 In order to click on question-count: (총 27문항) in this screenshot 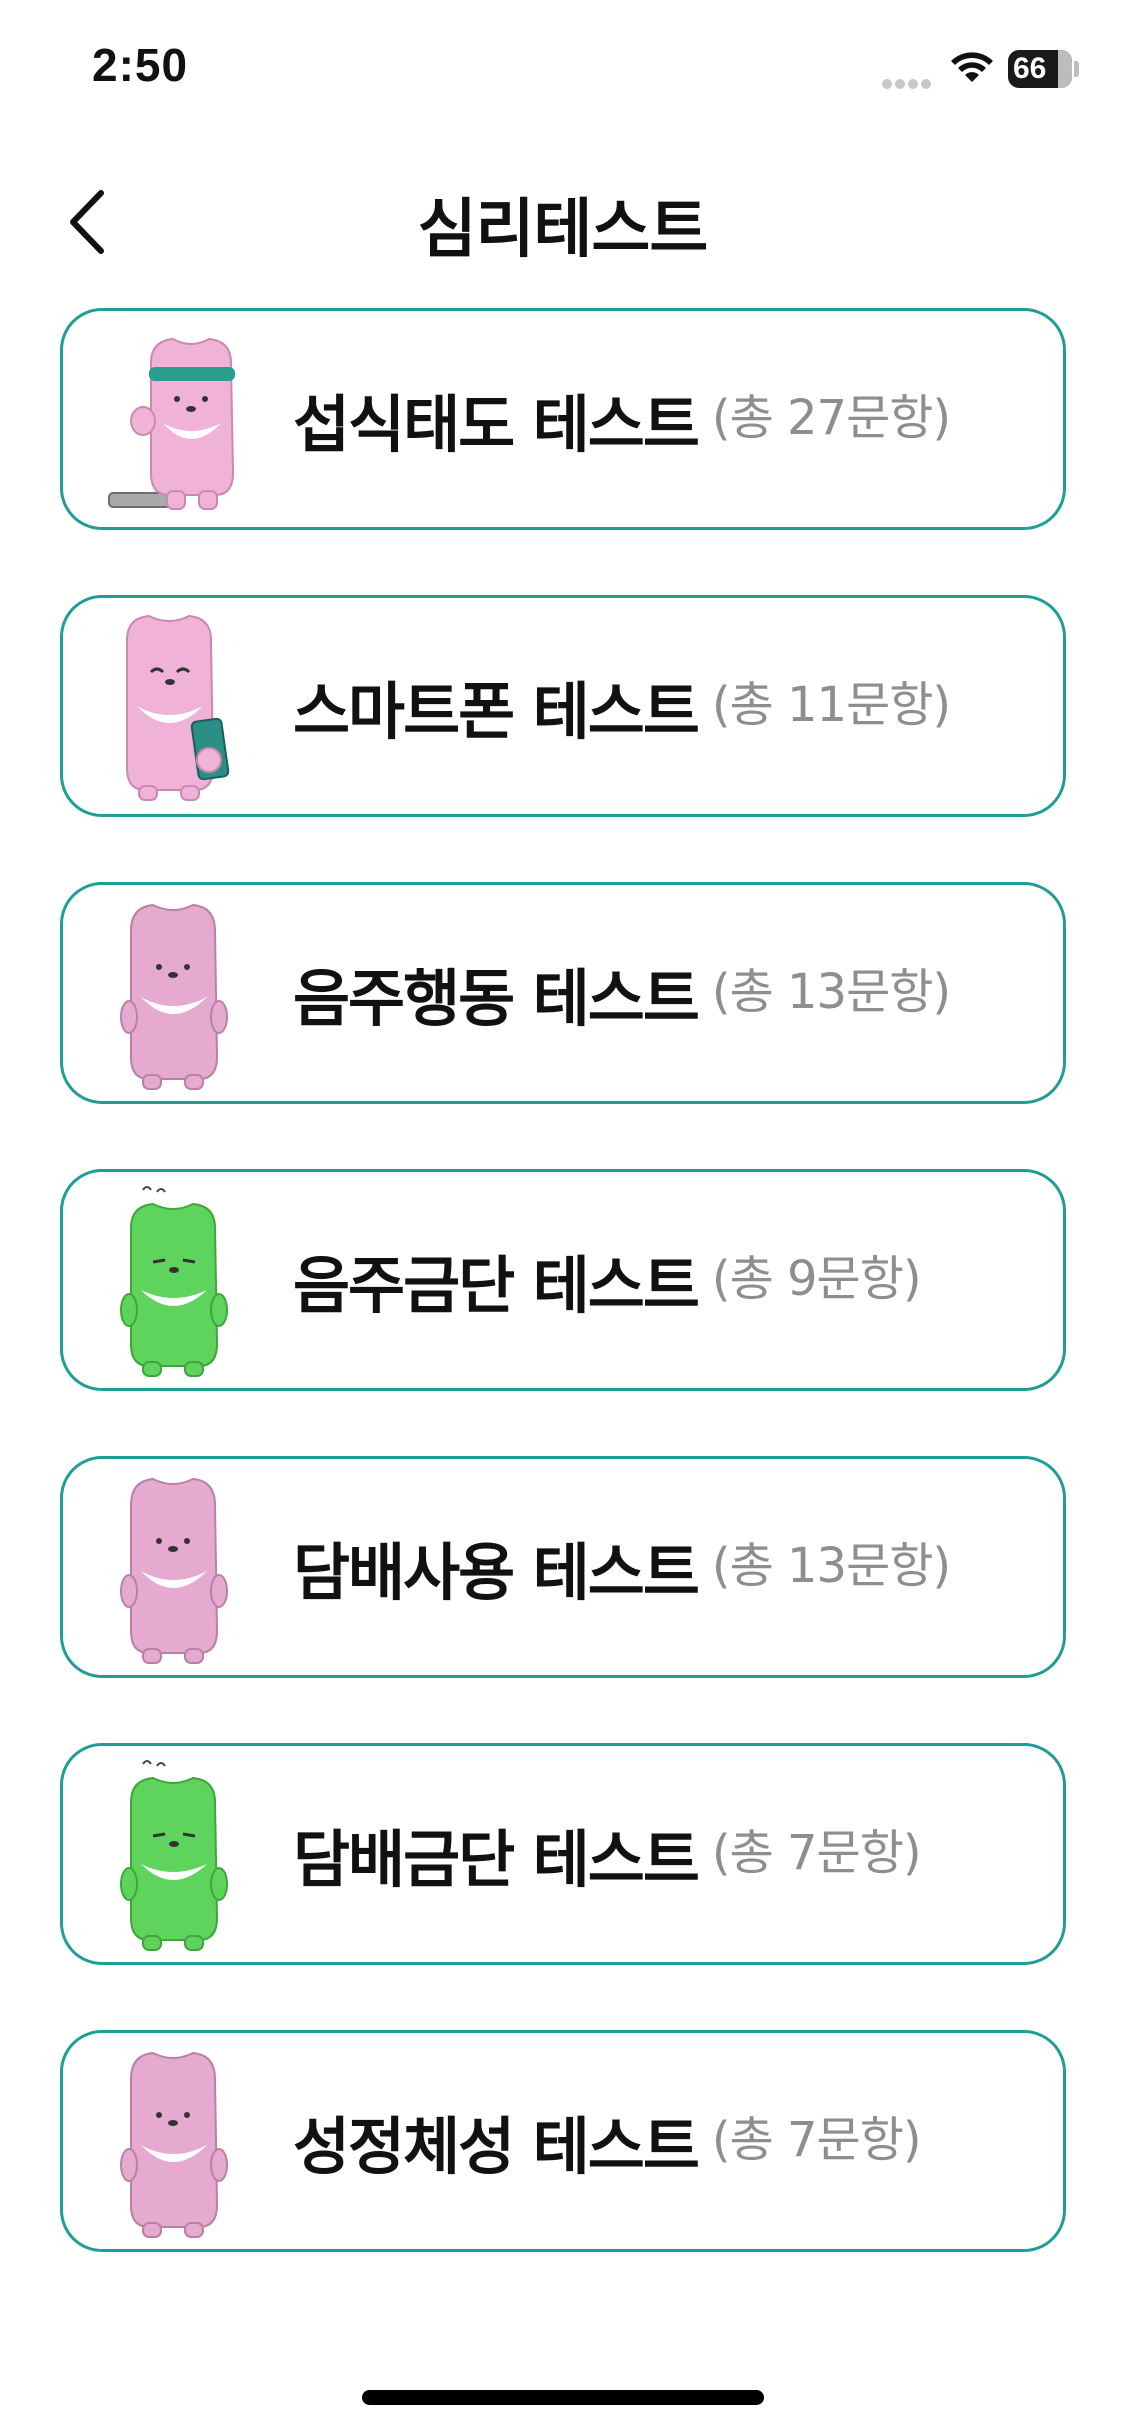, I will do `click(831, 418)`.